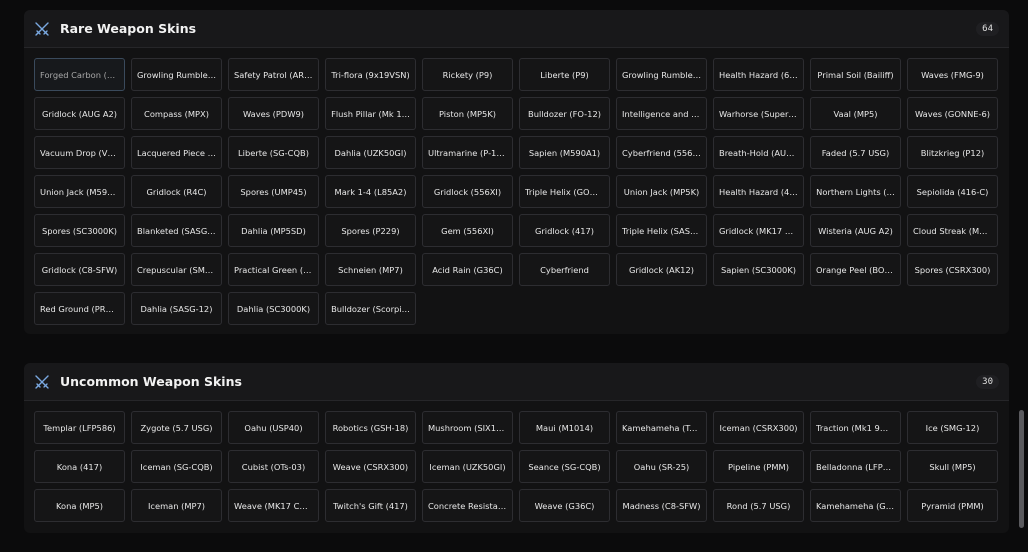 The height and width of the screenshot is (552, 1028). Describe the element at coordinates (176, 466) in the screenshot. I see `skin-button: Iceman (SG-CQB)` at that location.